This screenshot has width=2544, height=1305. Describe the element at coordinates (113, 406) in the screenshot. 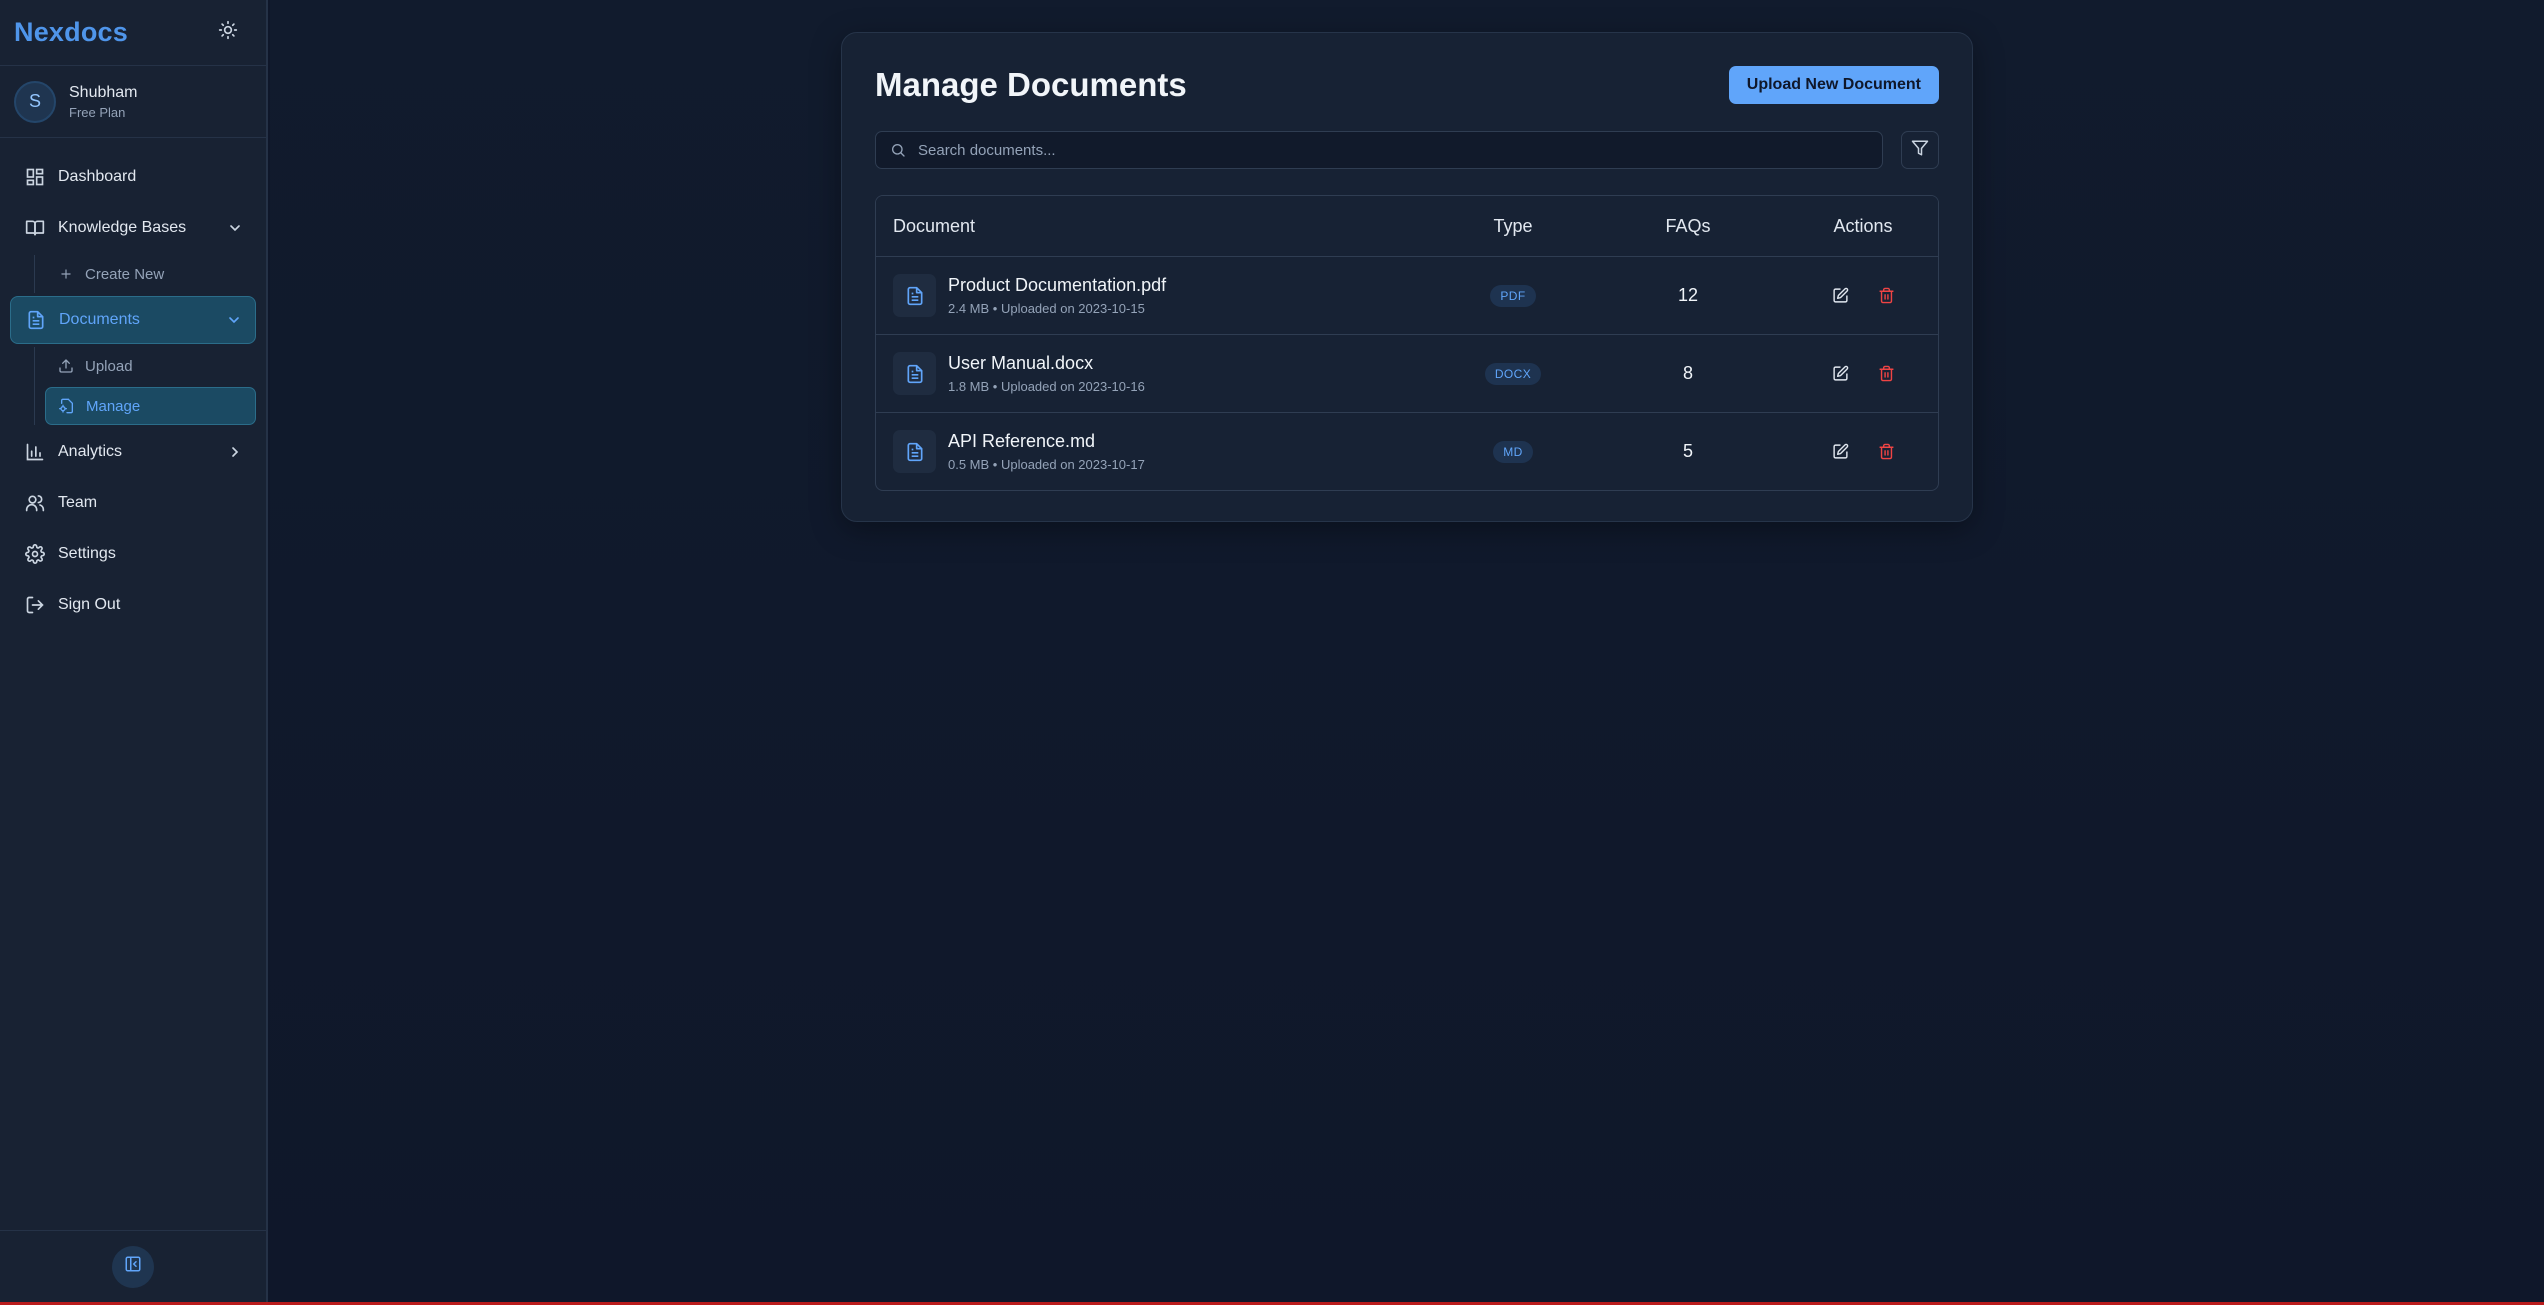

I see `sidebar-item-label: Manage` at that location.